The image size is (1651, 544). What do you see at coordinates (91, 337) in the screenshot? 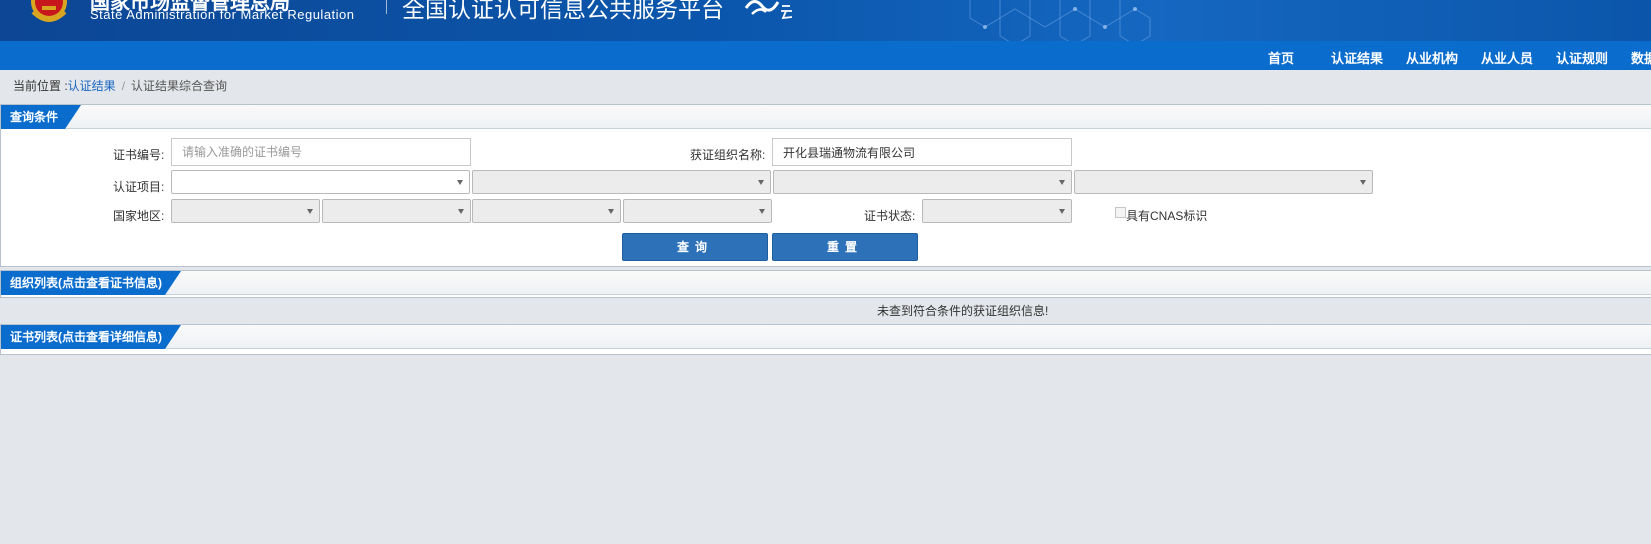
I see `cert-list-panel-title: 证书列表(点击查看详细信息)` at bounding box center [91, 337].